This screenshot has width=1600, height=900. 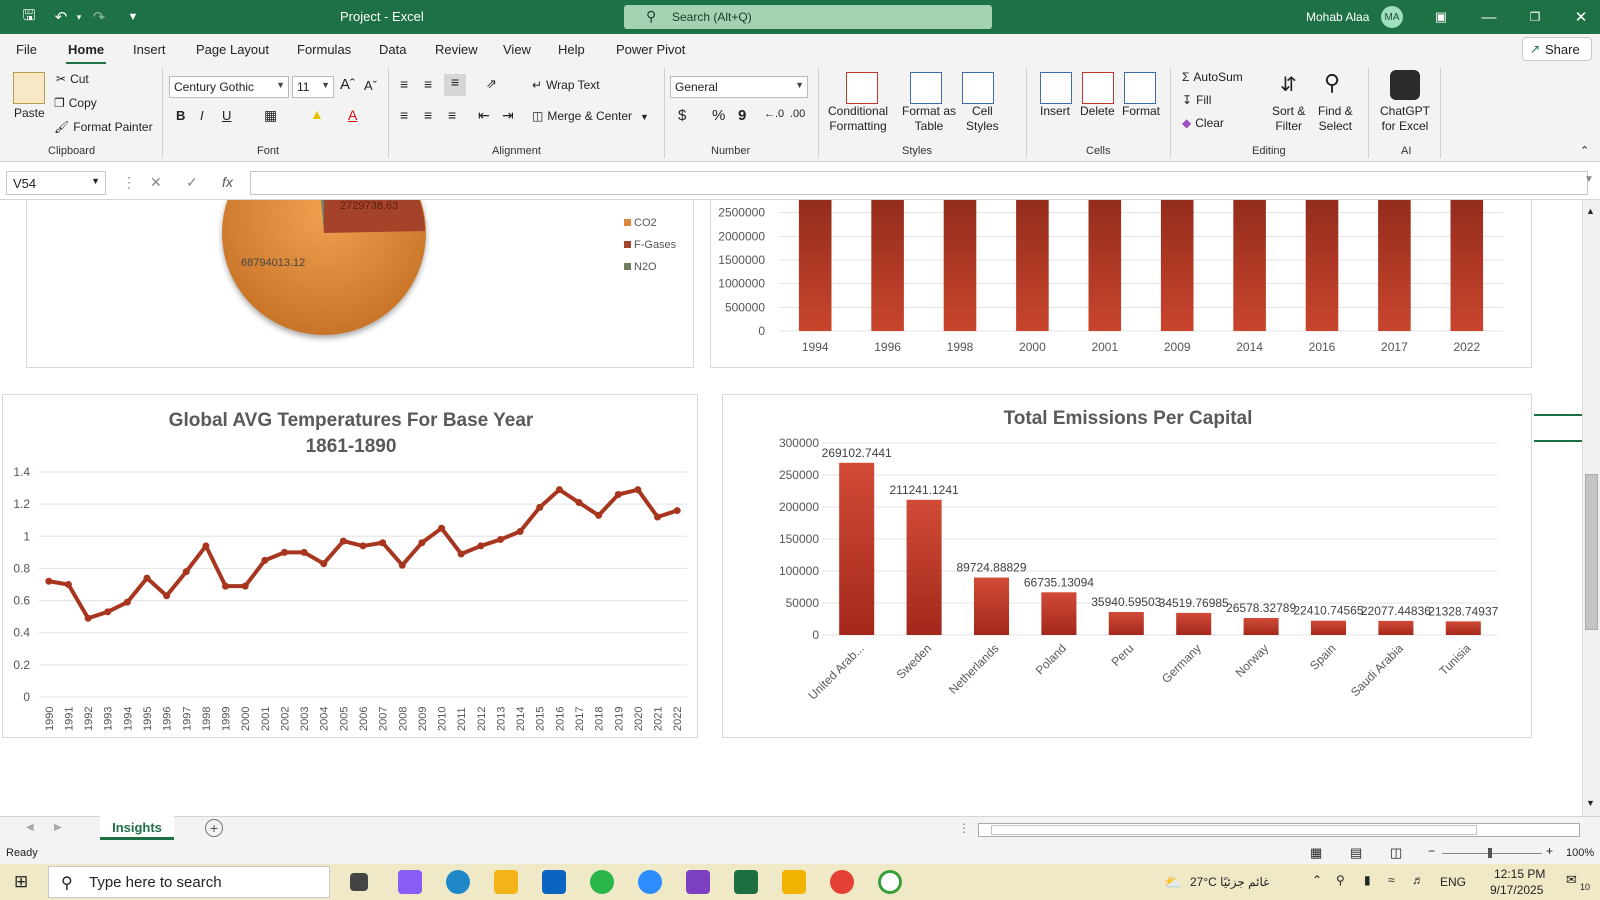 I want to click on share-button: ↗ Share, so click(x=1557, y=49).